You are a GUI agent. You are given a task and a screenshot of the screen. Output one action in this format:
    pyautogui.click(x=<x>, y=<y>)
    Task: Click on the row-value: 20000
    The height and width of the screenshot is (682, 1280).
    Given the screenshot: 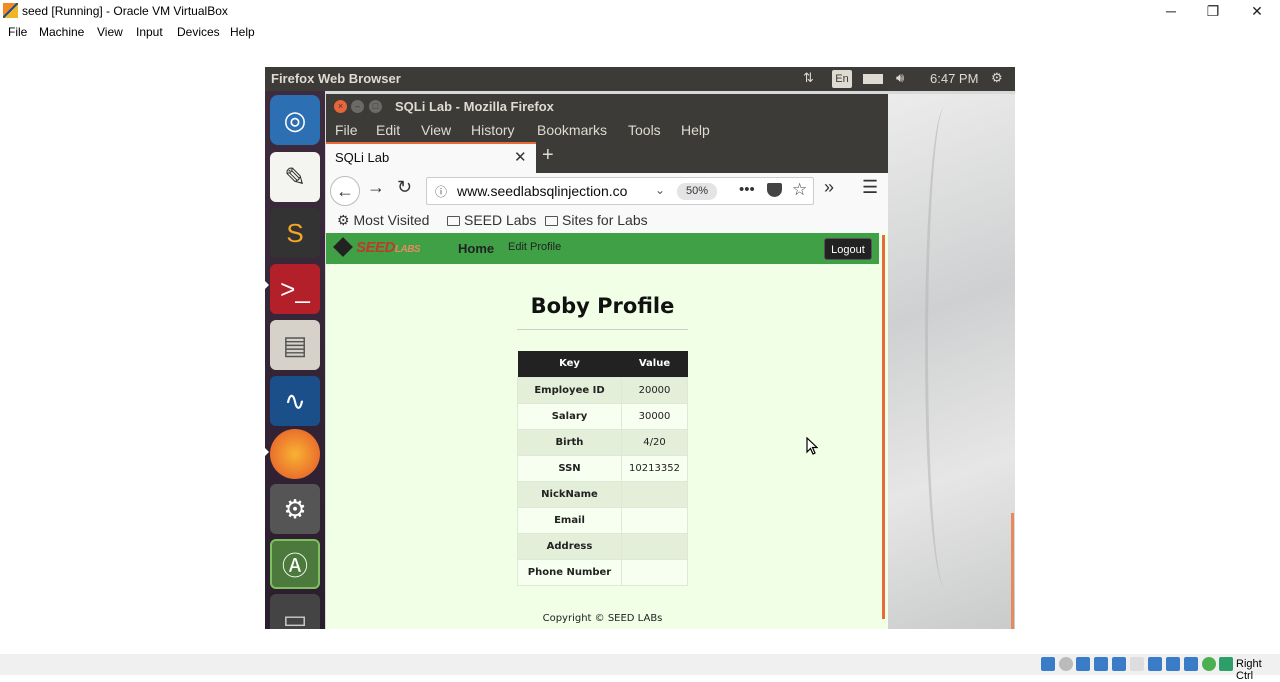 What is the action you would take?
    pyautogui.click(x=654, y=390)
    